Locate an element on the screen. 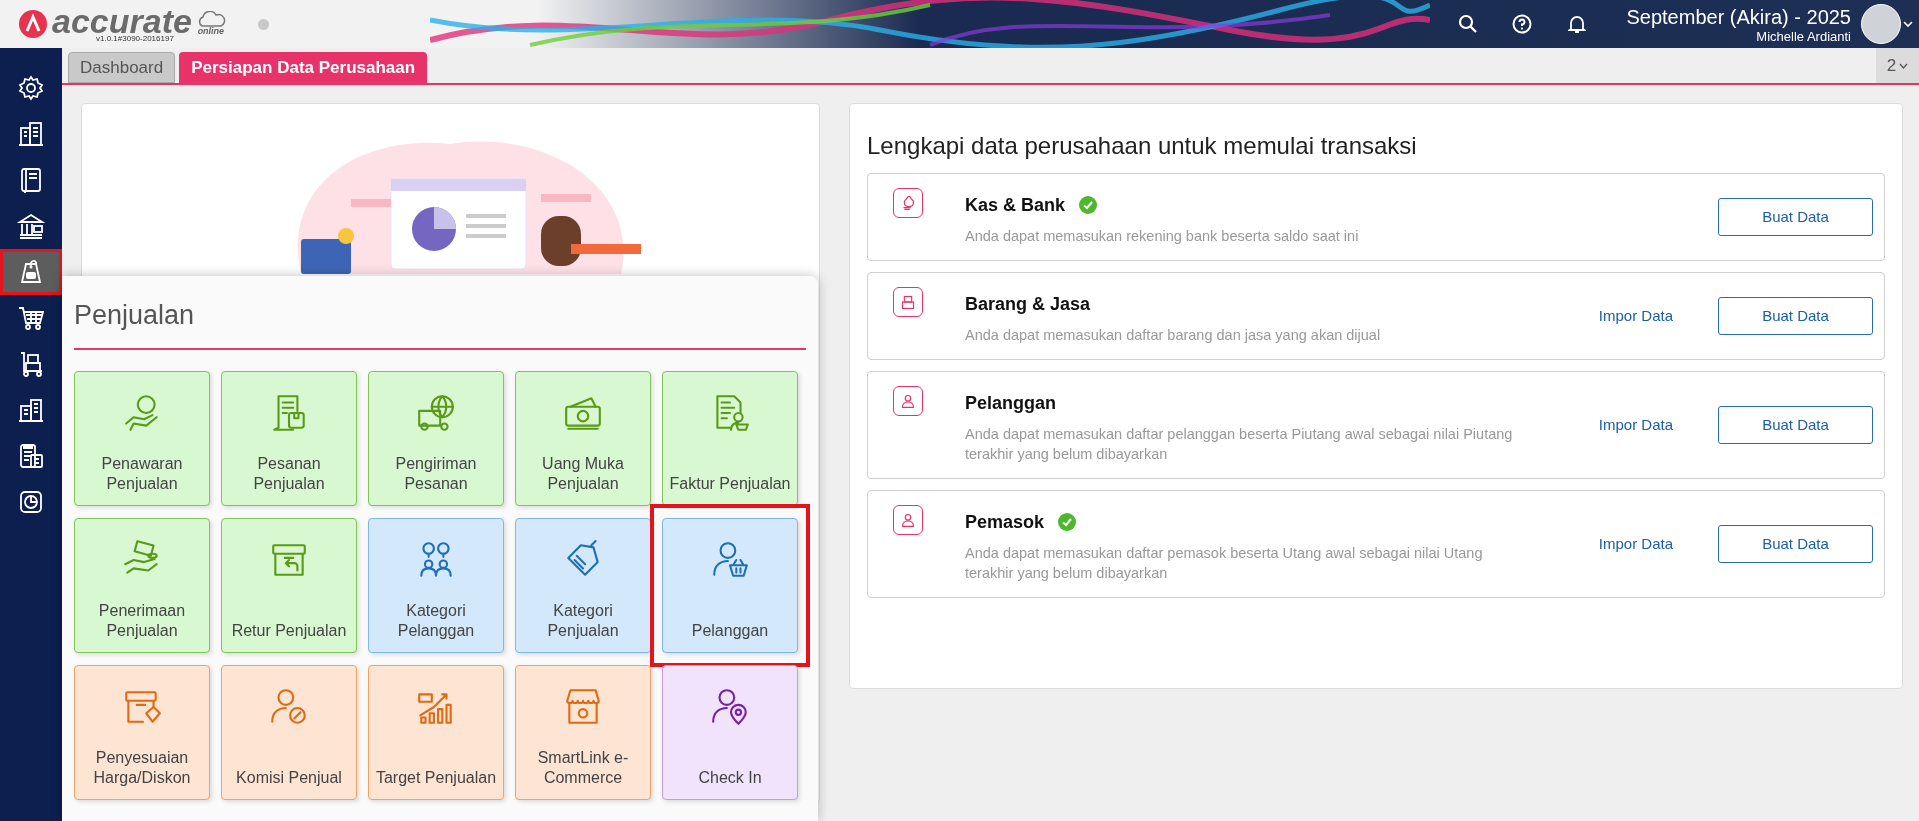 The height and width of the screenshot is (821, 1919). tax-document-icon is located at coordinates (31, 456).